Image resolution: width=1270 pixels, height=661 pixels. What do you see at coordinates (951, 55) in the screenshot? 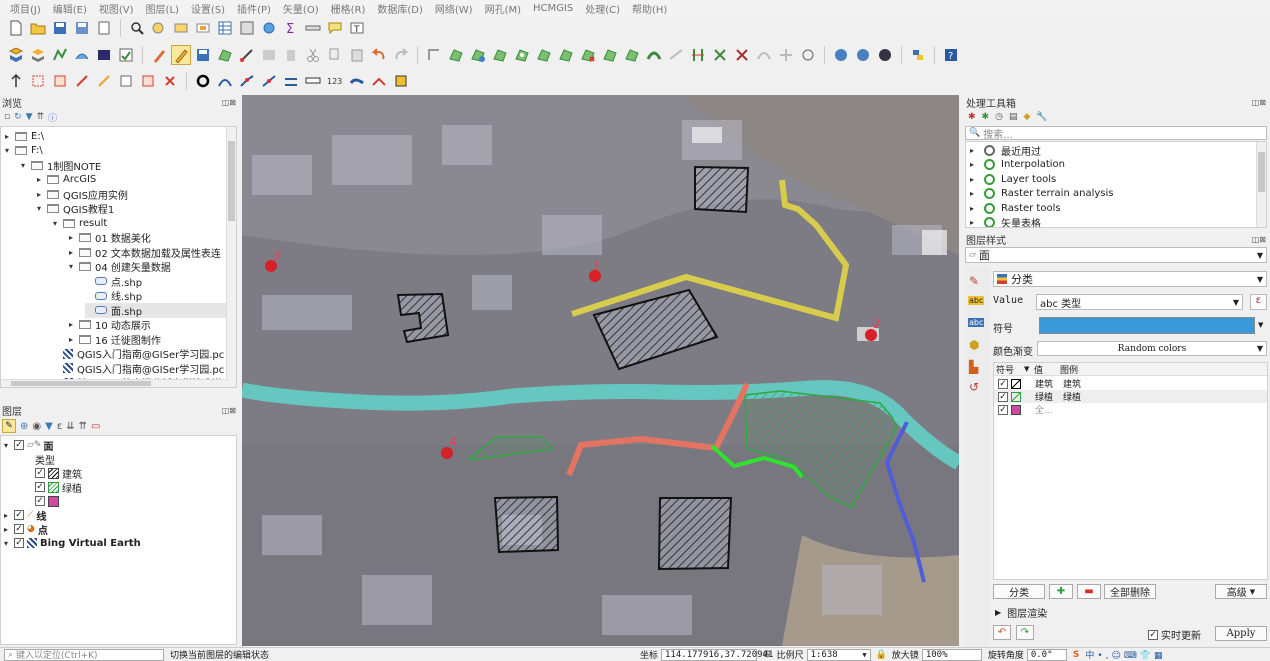
I see `help-icon: ?` at bounding box center [951, 55].